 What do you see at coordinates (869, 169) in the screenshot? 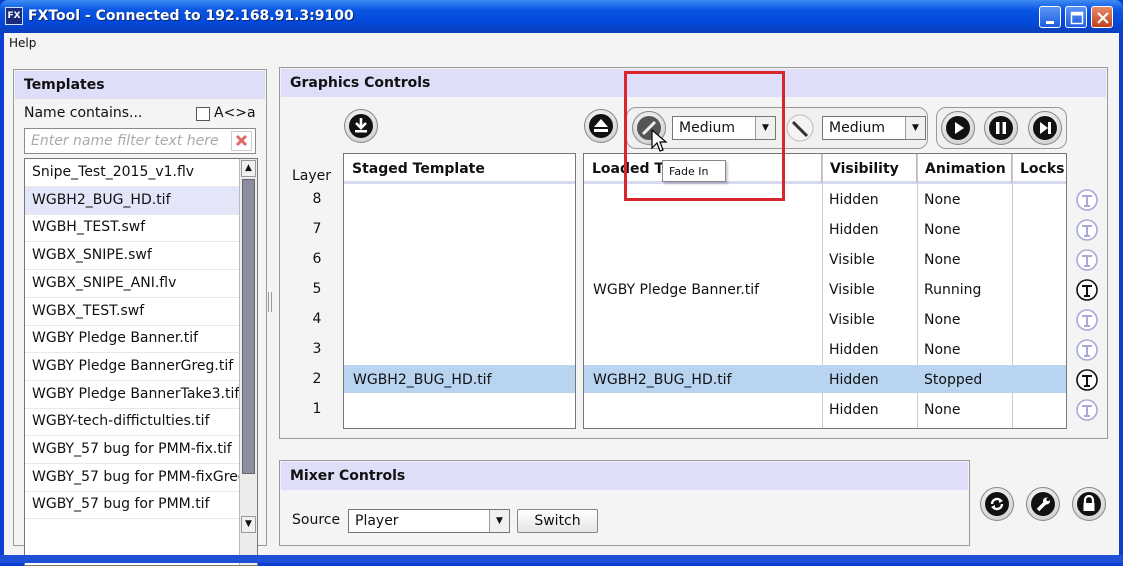
I see `visibility-header: Visibility` at bounding box center [869, 169].